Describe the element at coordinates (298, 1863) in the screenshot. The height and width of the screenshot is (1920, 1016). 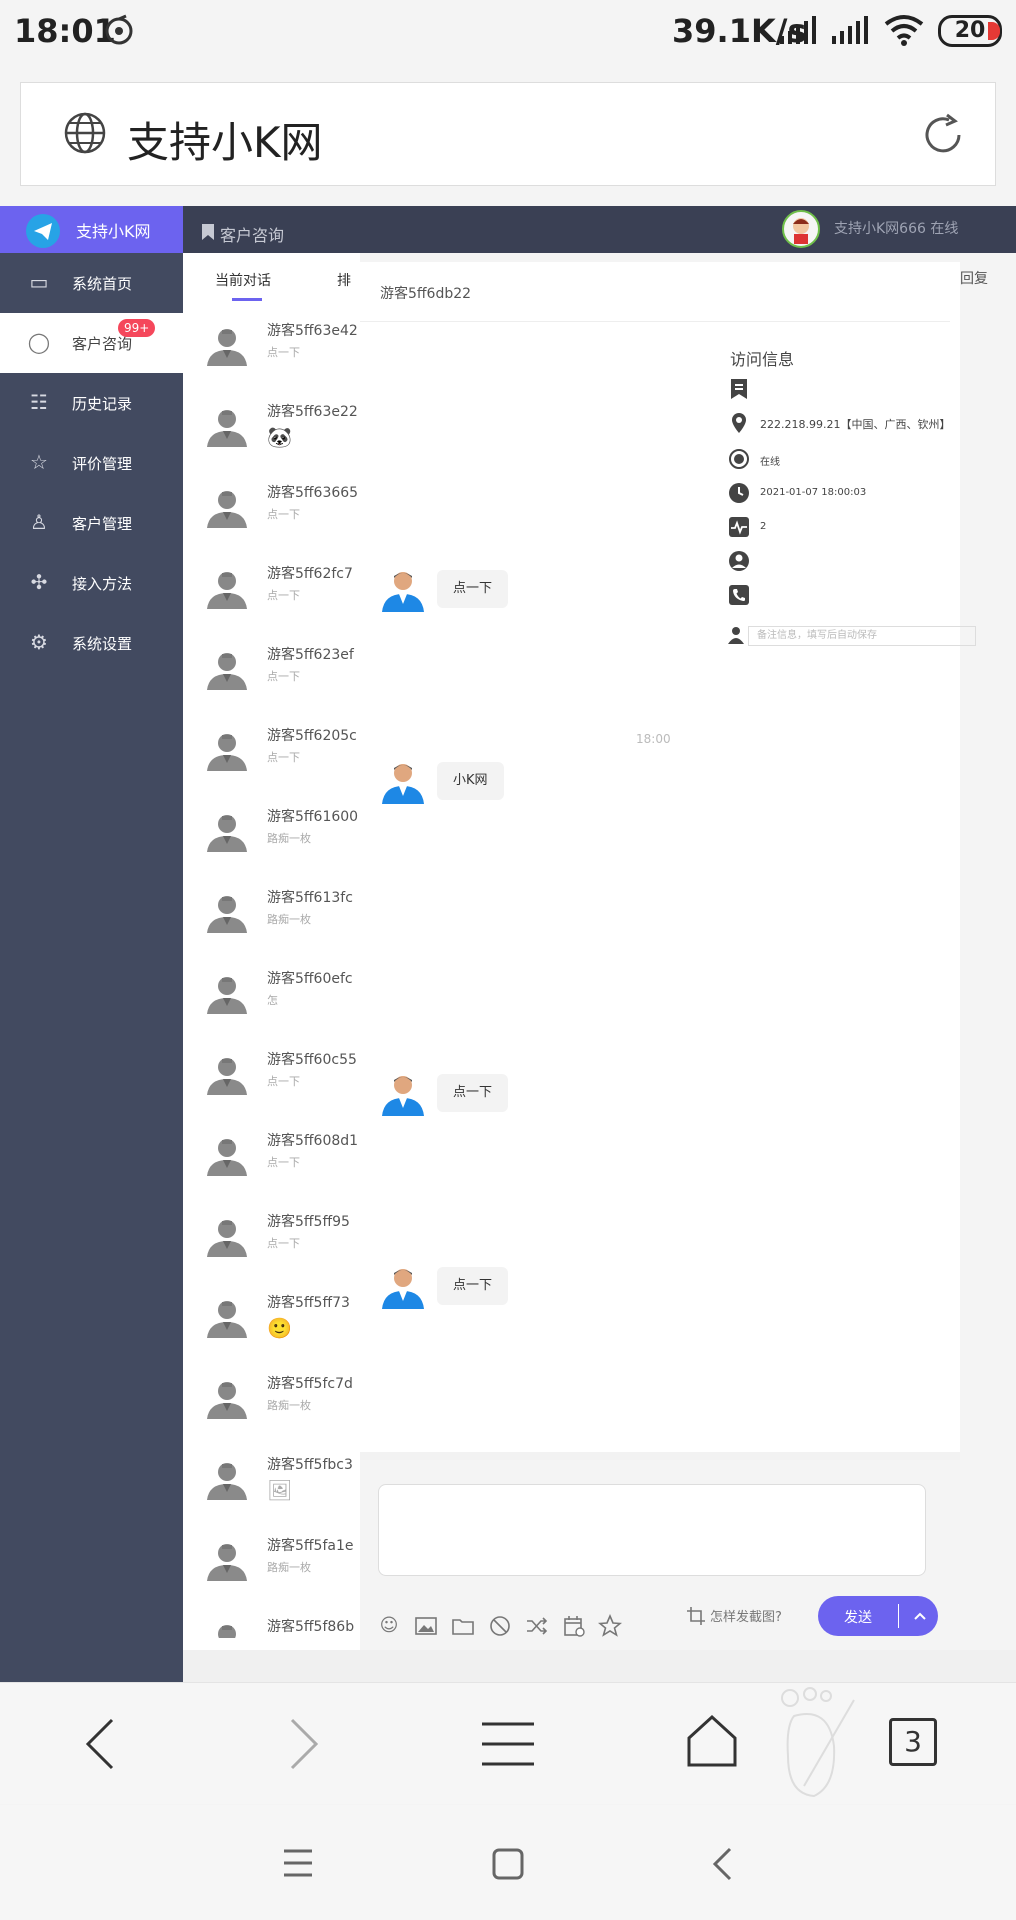
I see `recents-icon` at that location.